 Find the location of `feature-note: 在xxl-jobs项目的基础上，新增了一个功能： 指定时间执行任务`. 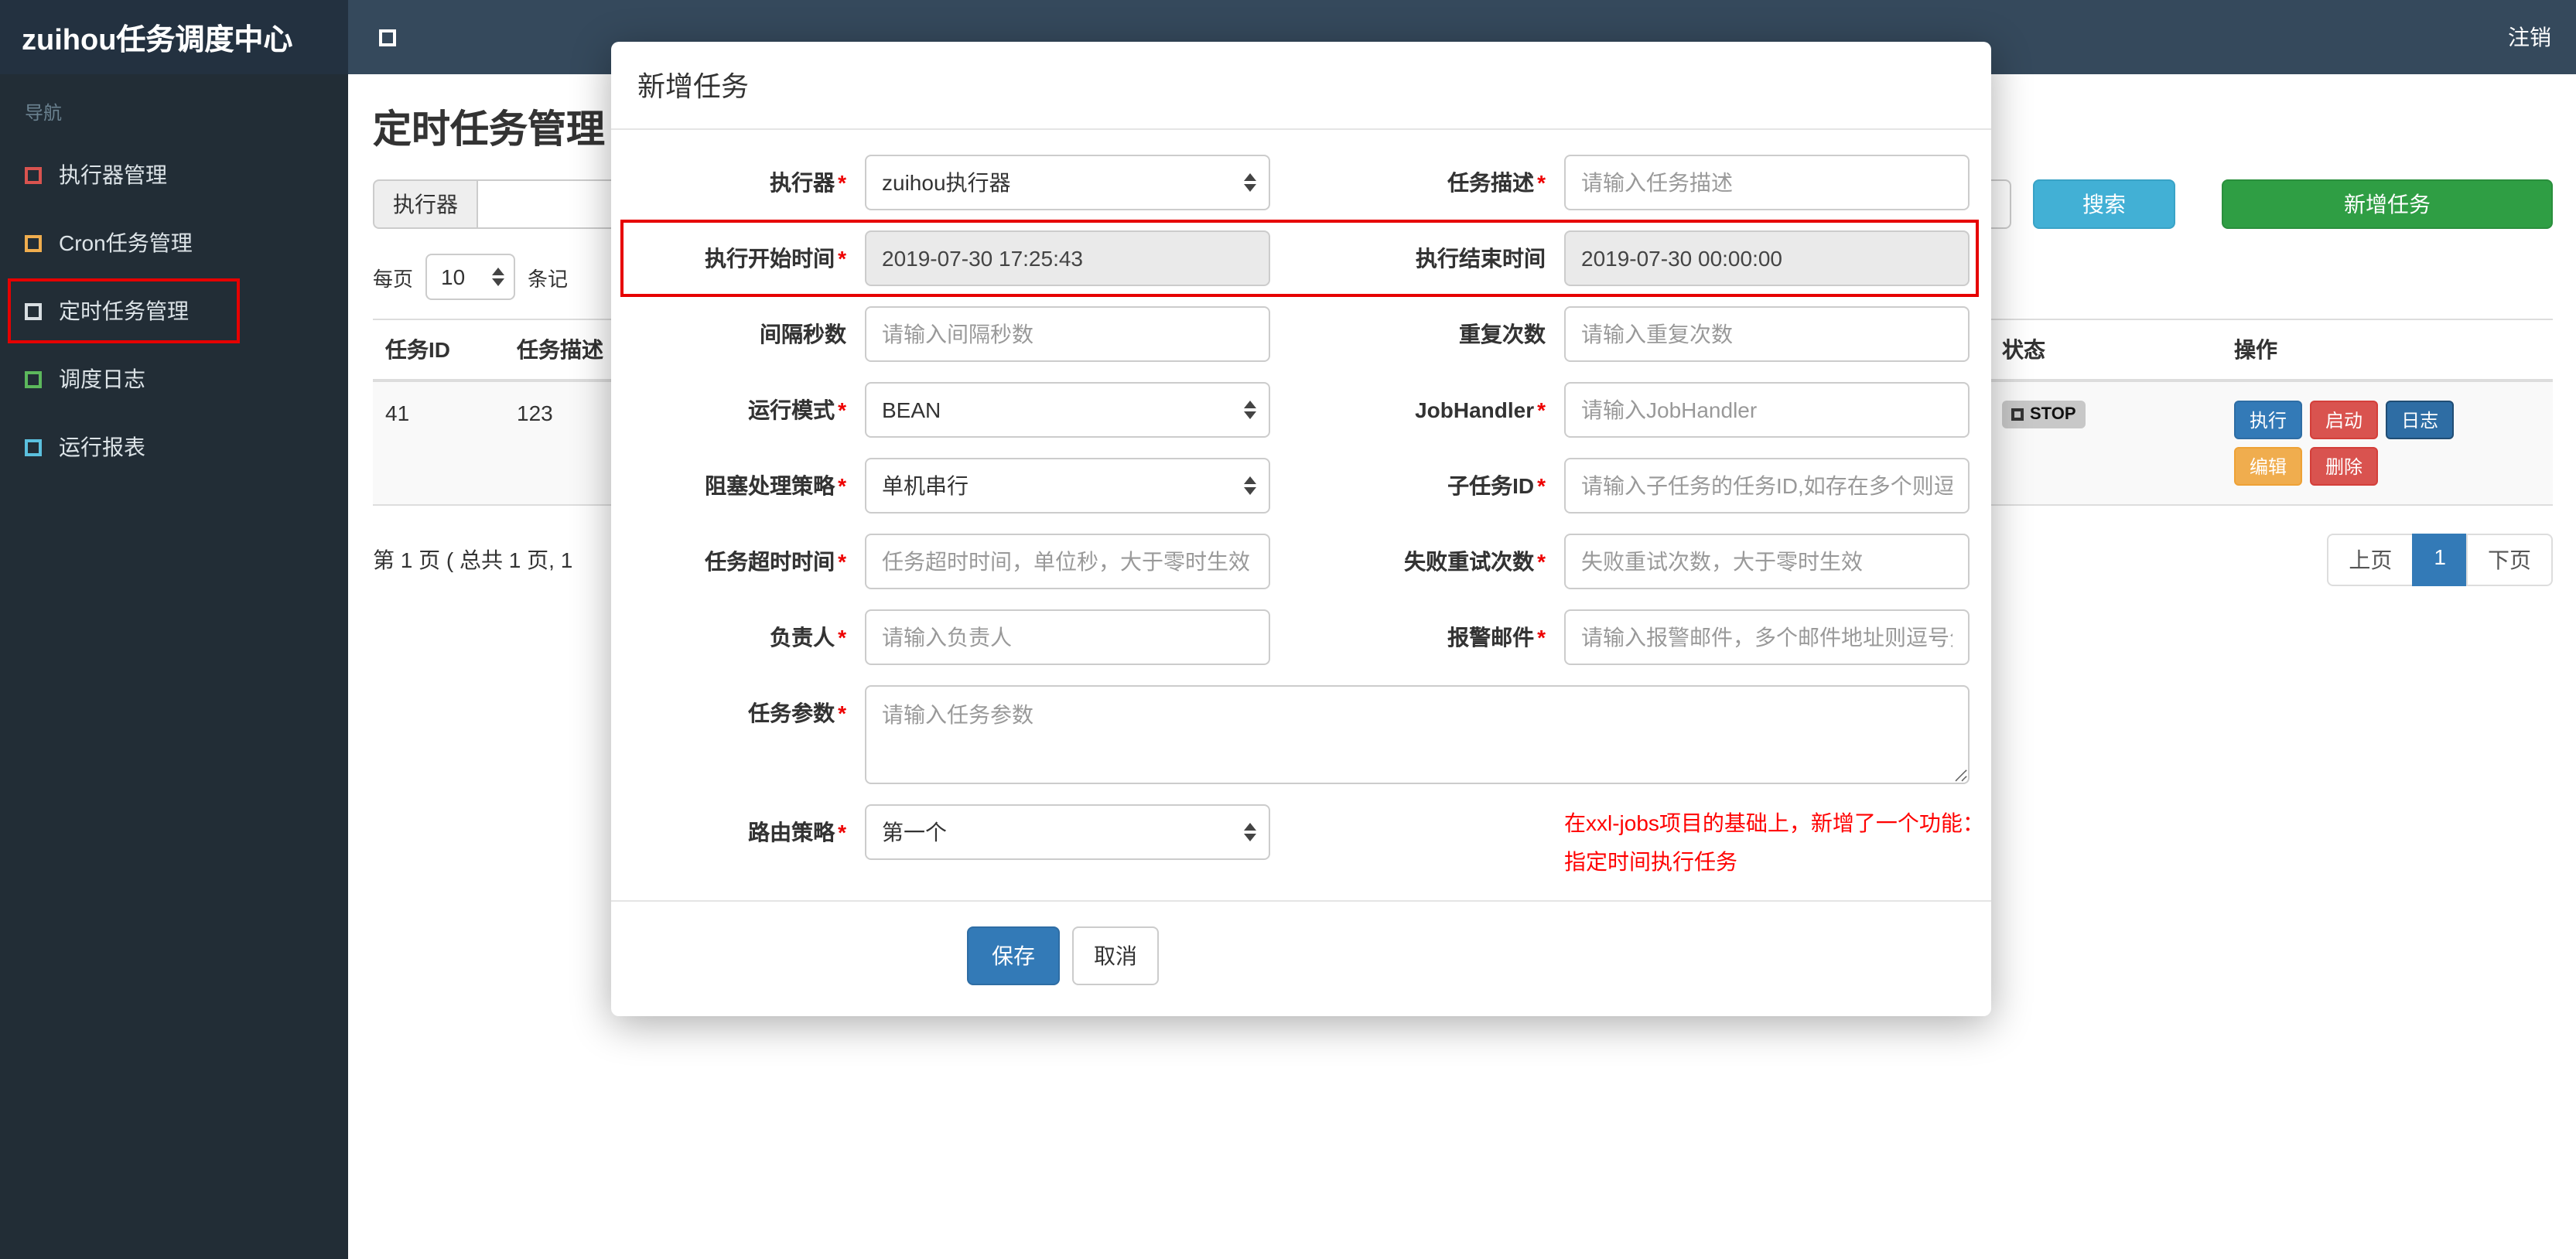

feature-note: 在xxl-jobs项目的基础上，新增了一个功能： 指定时间执行任务 is located at coordinates (1774, 842).